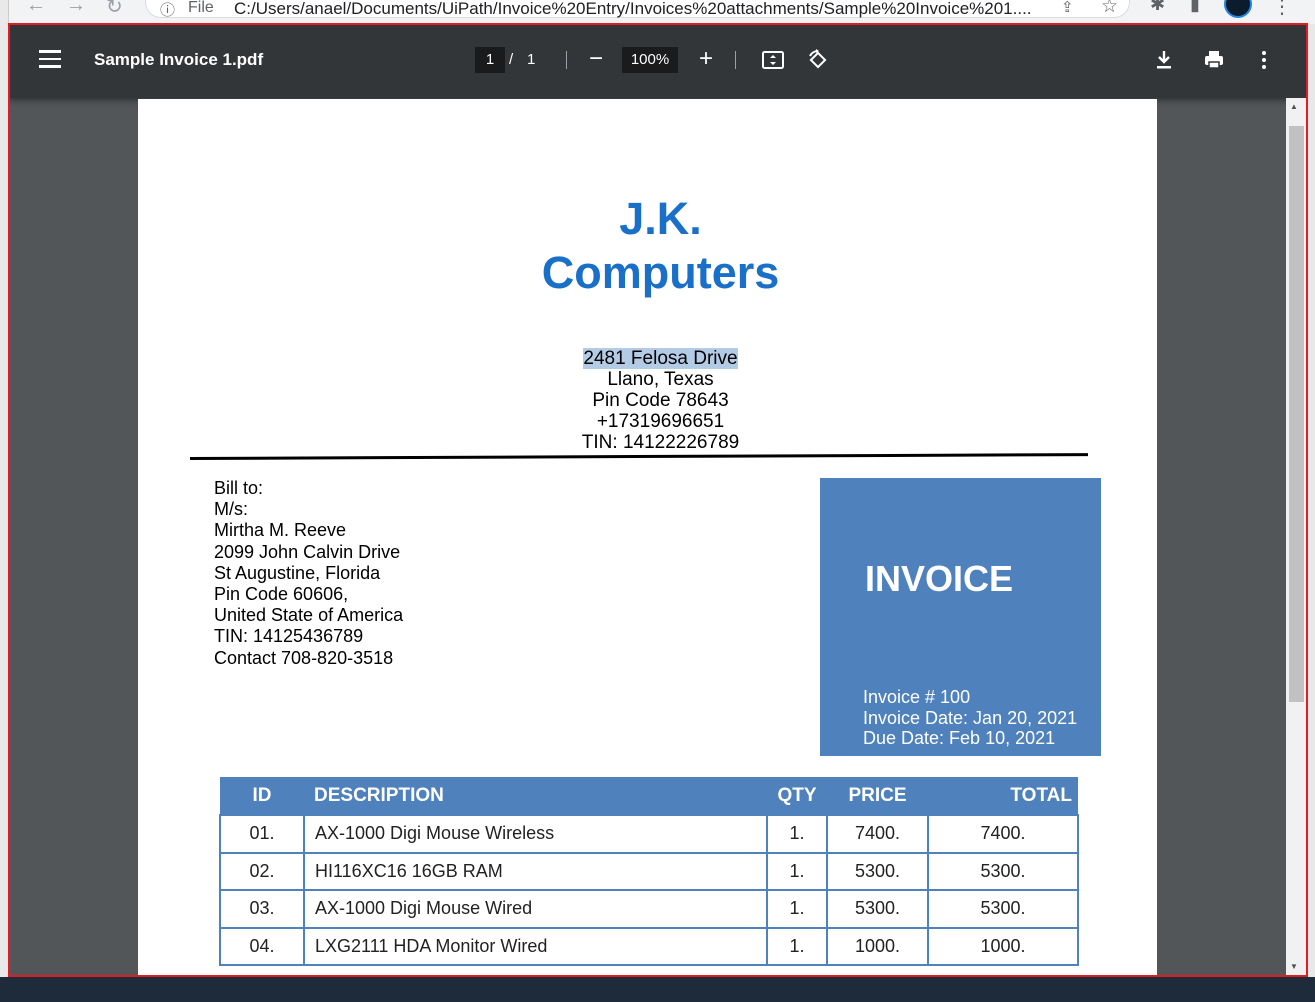 Image resolution: width=1315 pixels, height=1002 pixels. I want to click on company-name: J.K. Computers, so click(660, 246).